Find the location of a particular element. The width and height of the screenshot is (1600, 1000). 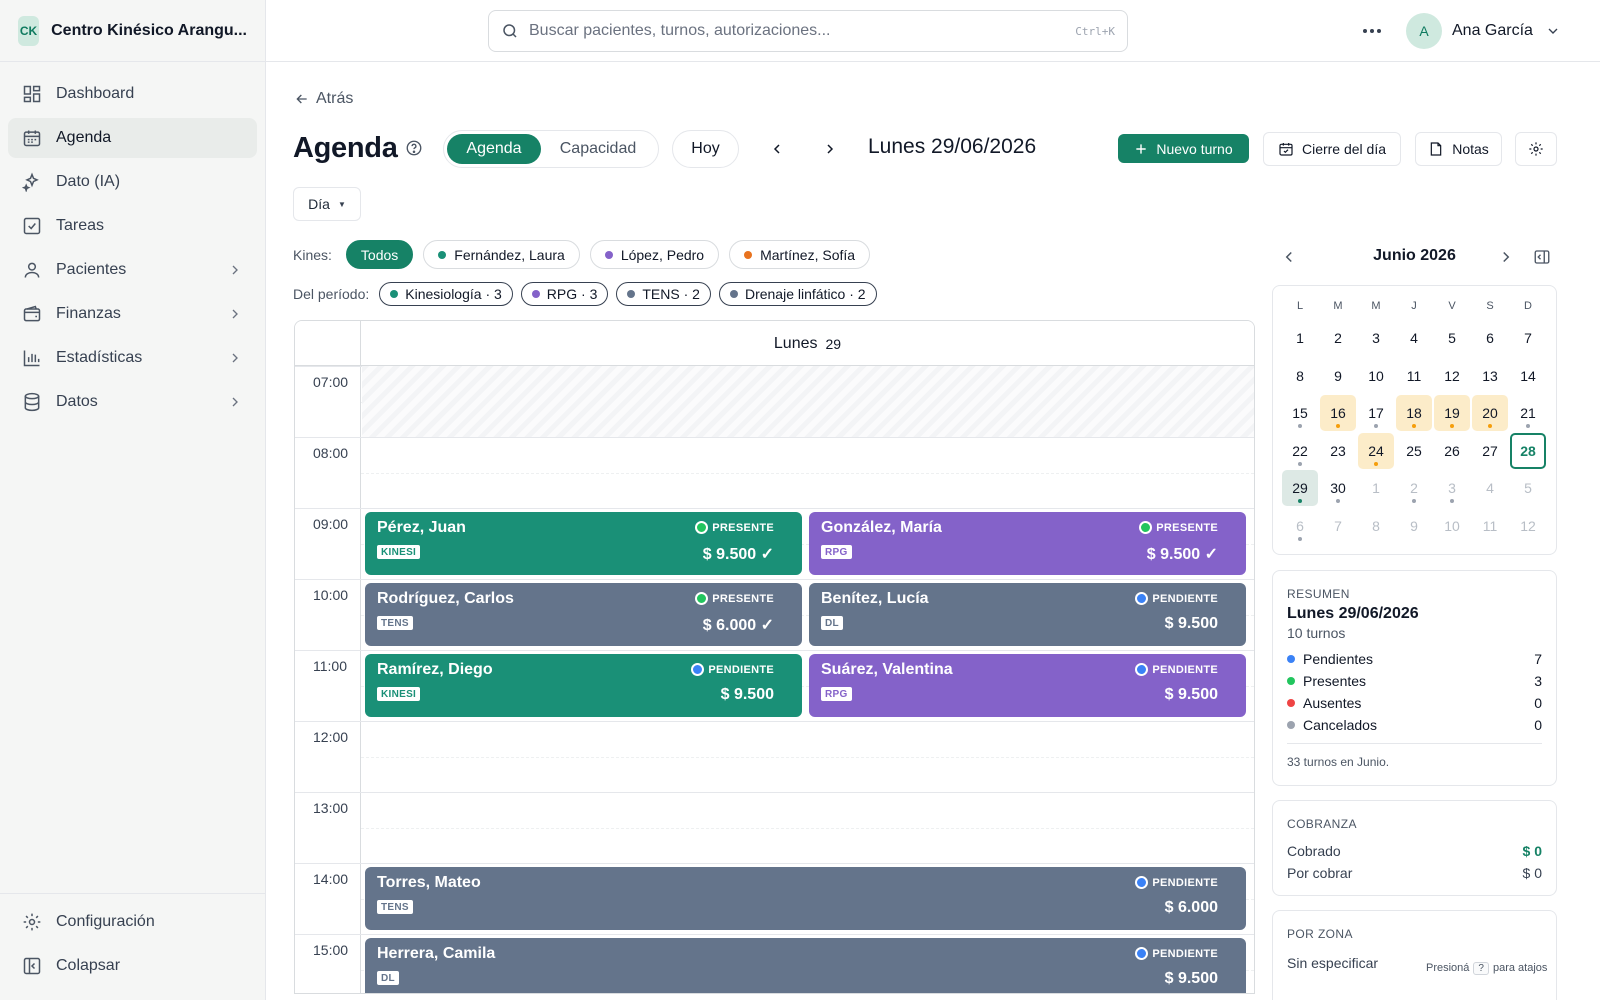

today-button: Hoy is located at coordinates (705, 149).